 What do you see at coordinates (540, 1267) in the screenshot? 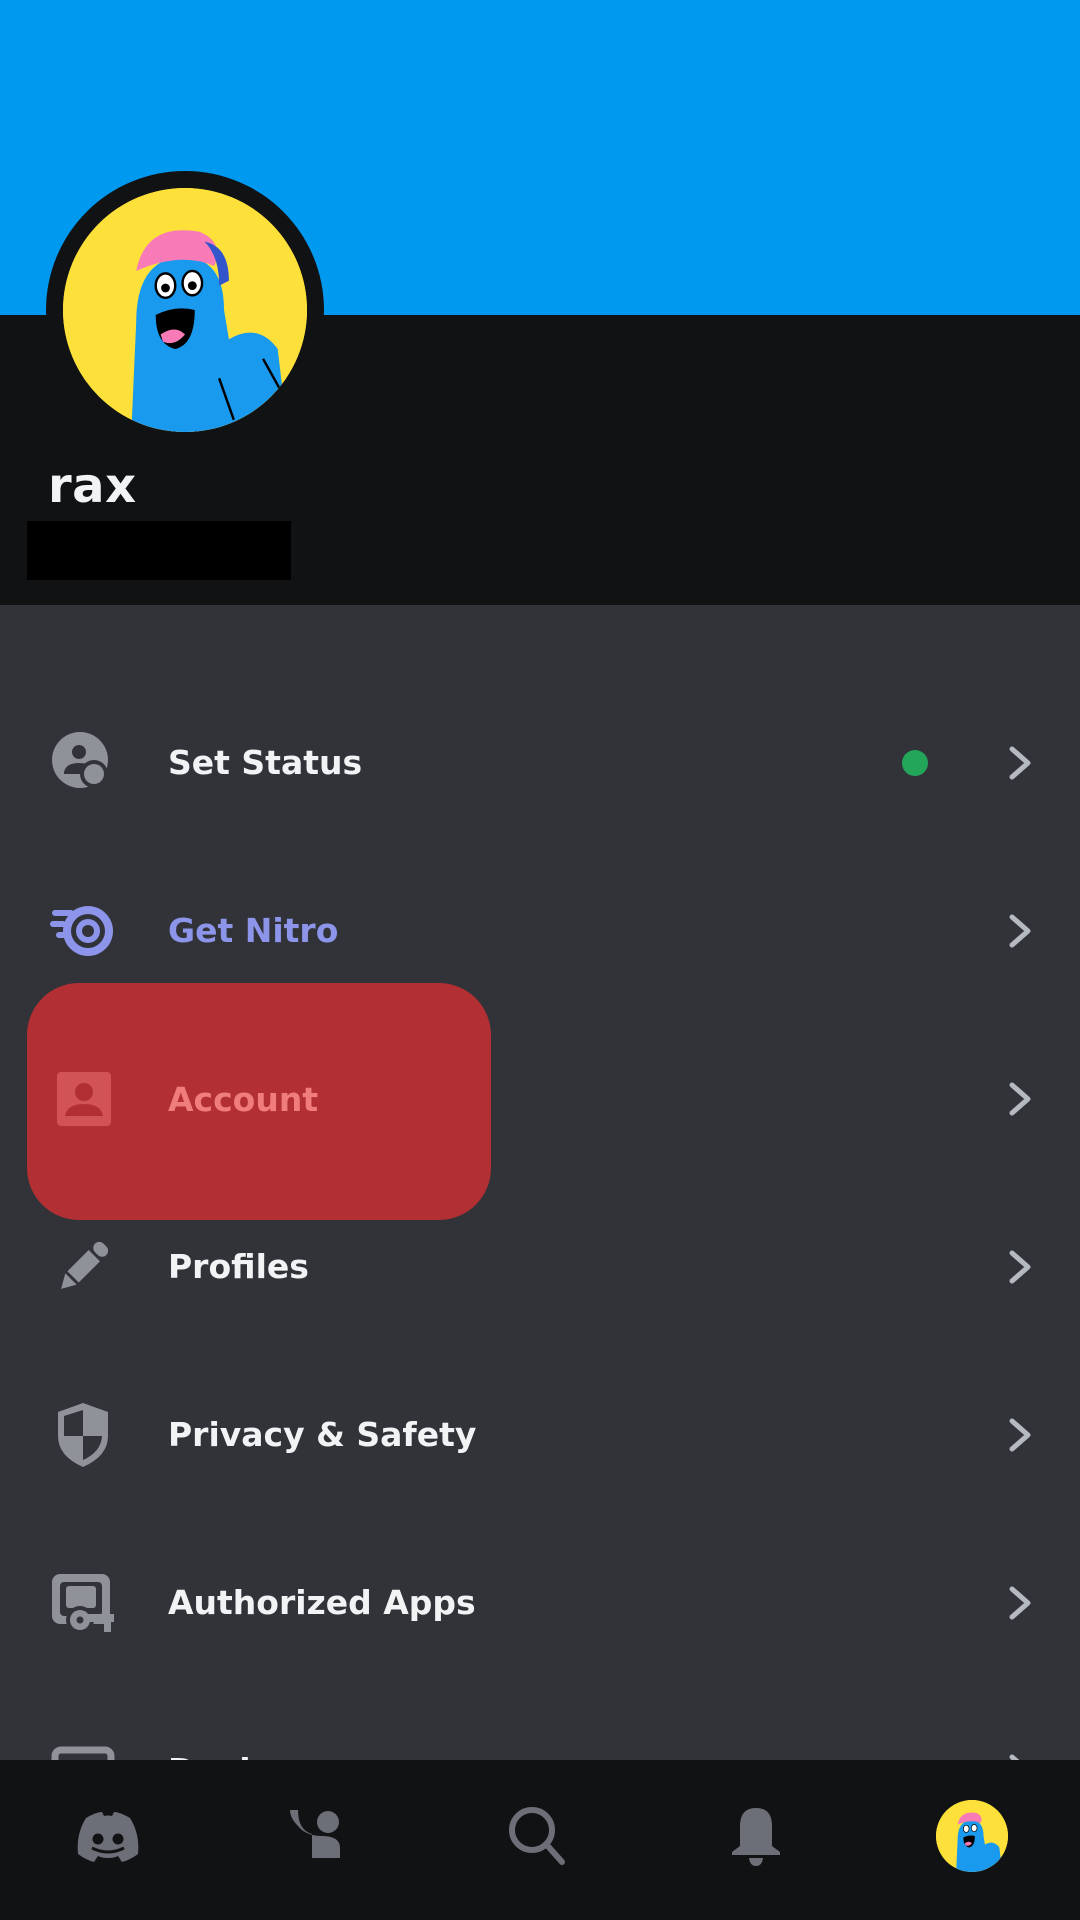
I see `menu-item-profiles: Profiles` at bounding box center [540, 1267].